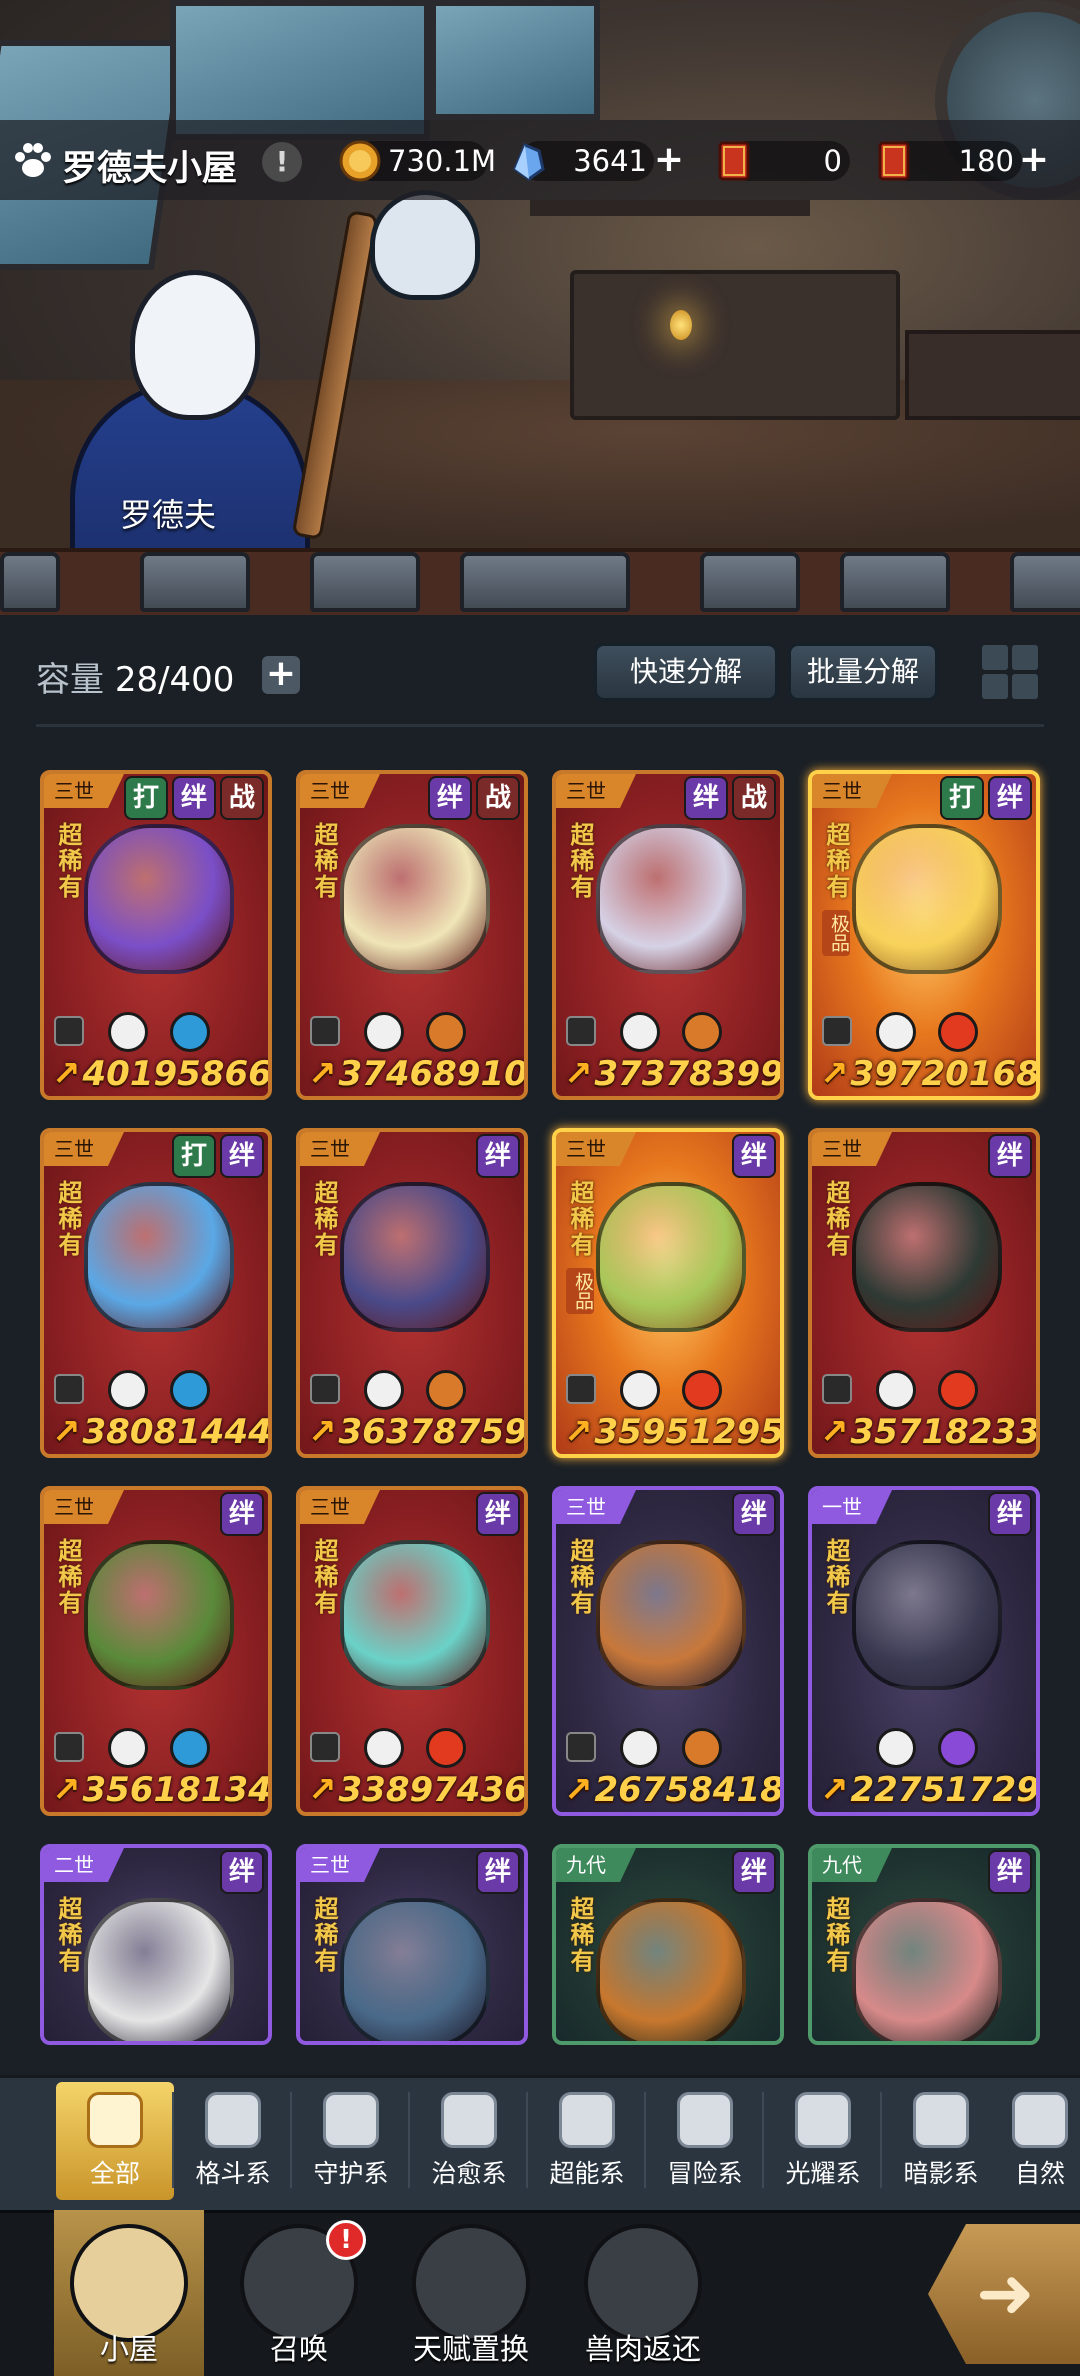  I want to click on beast-card: 三世 绊超稀有 ↗35618134, so click(156, 1651).